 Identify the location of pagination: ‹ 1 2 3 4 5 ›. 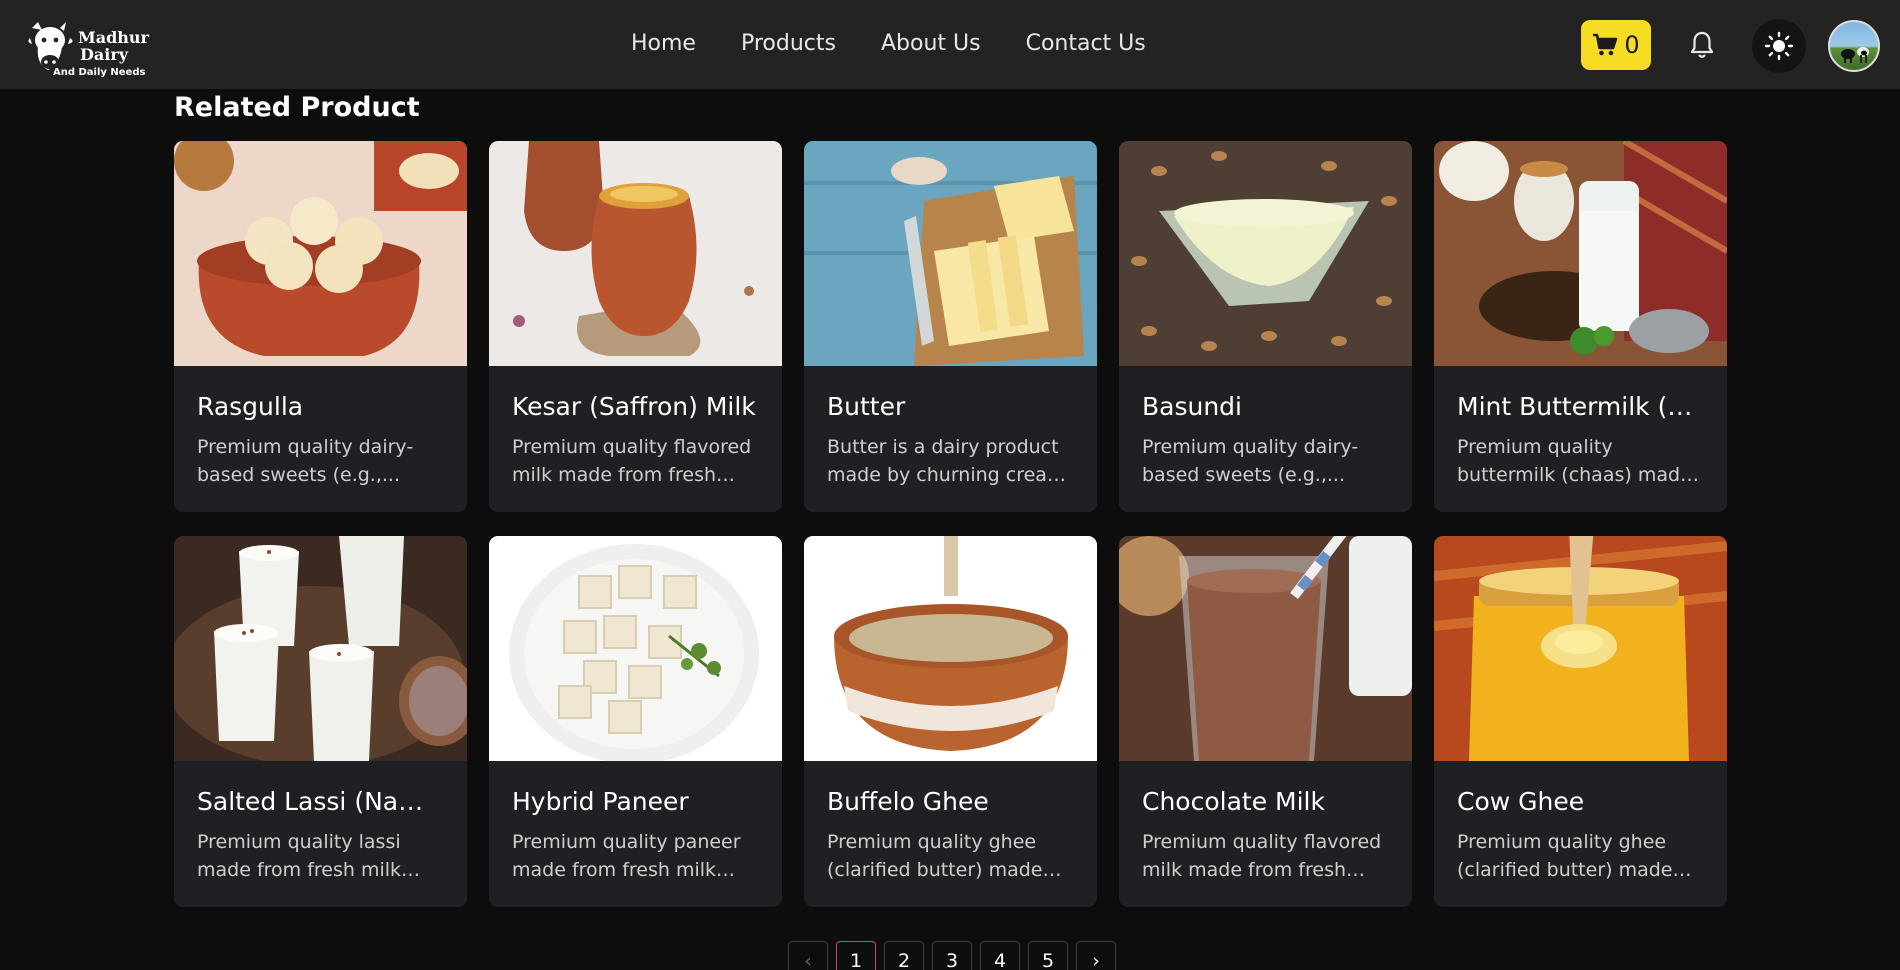
(952, 955).